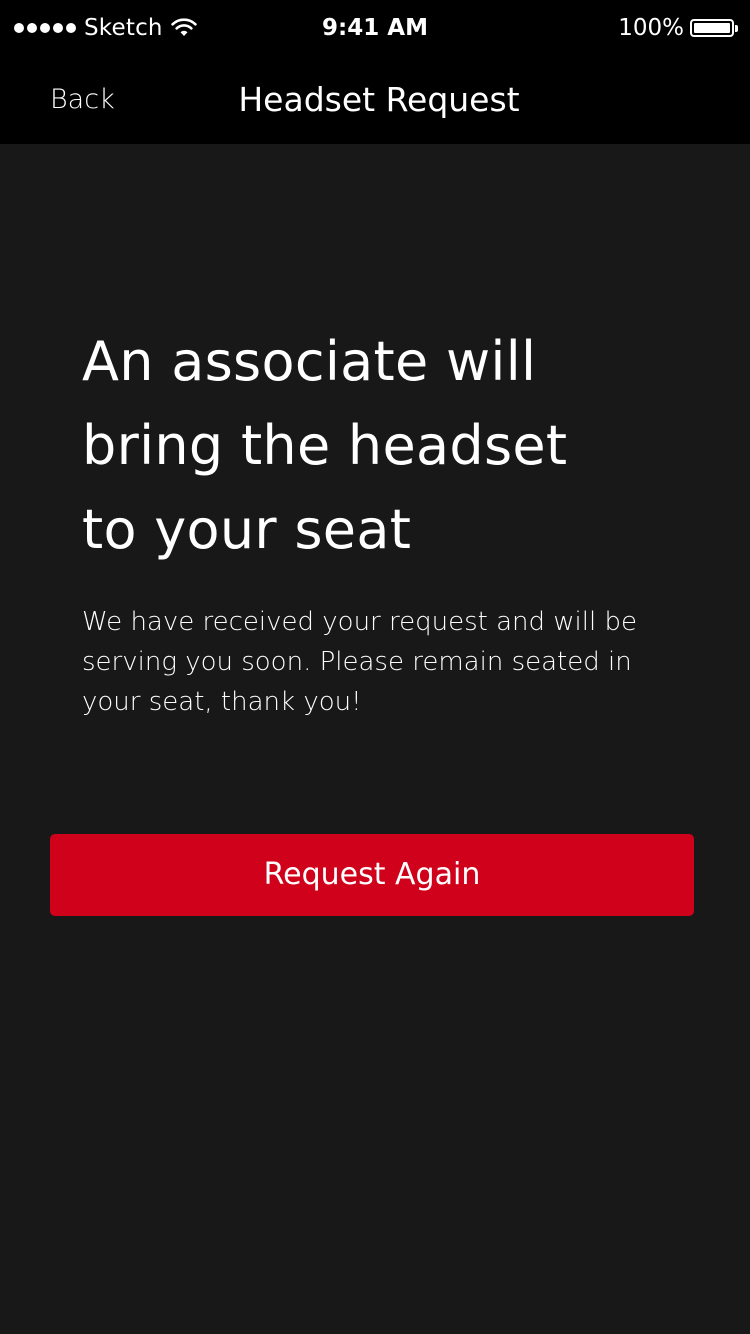 The width and height of the screenshot is (750, 1334). I want to click on navigation-bar: Headset Request Back, so click(375, 100).